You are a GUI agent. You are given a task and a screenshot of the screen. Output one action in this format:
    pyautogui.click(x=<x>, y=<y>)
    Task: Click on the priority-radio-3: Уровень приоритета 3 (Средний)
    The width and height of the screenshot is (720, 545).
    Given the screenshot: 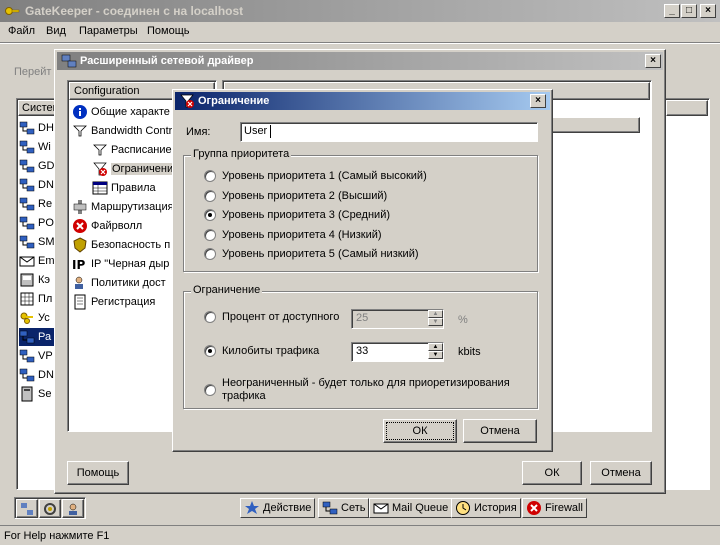 What is the action you would take?
    pyautogui.click(x=297, y=215)
    